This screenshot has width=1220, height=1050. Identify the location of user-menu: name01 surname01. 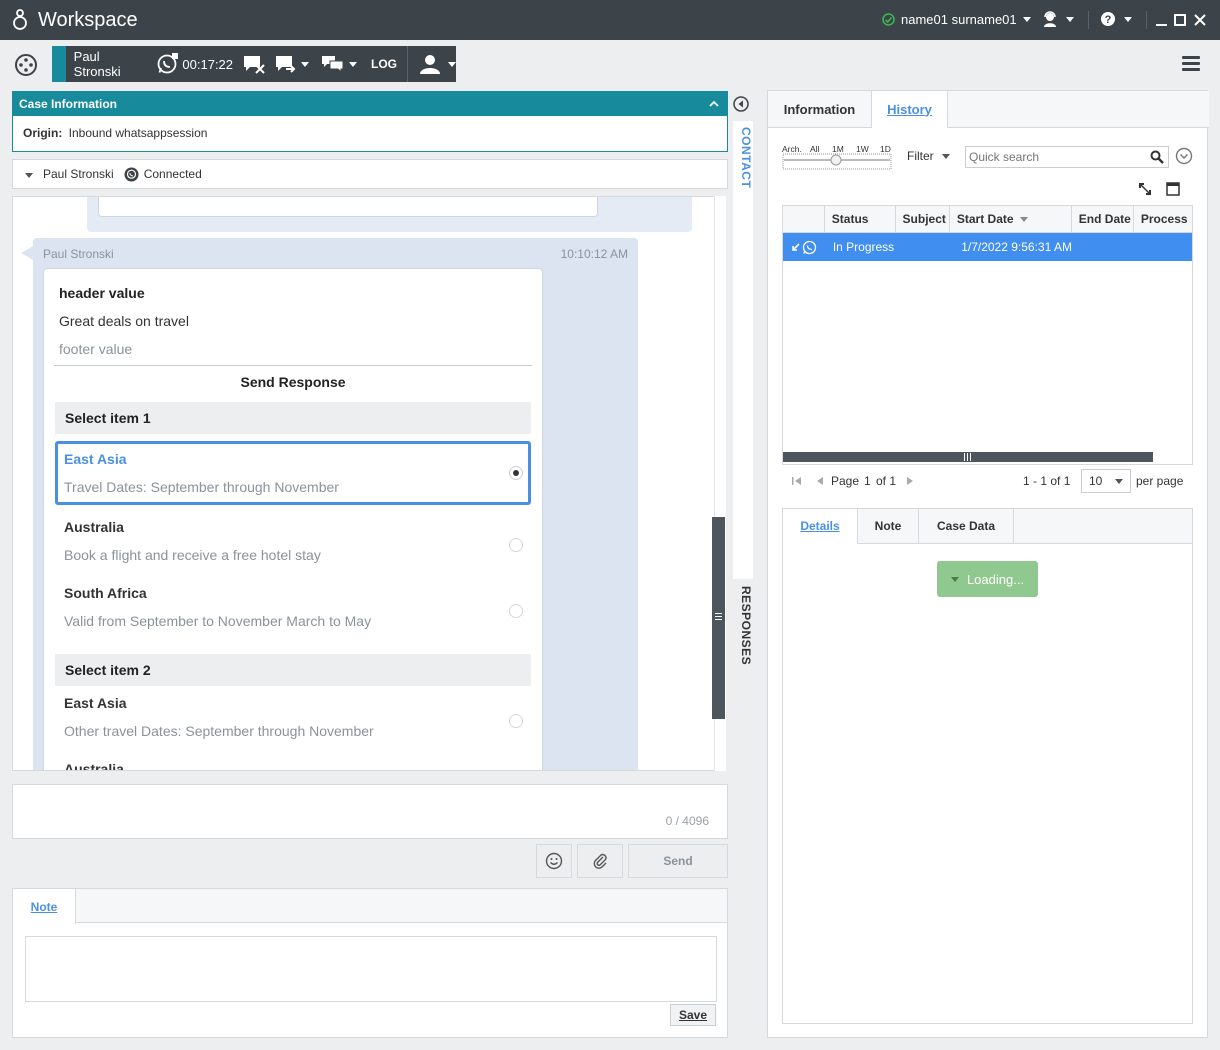
(956, 19).